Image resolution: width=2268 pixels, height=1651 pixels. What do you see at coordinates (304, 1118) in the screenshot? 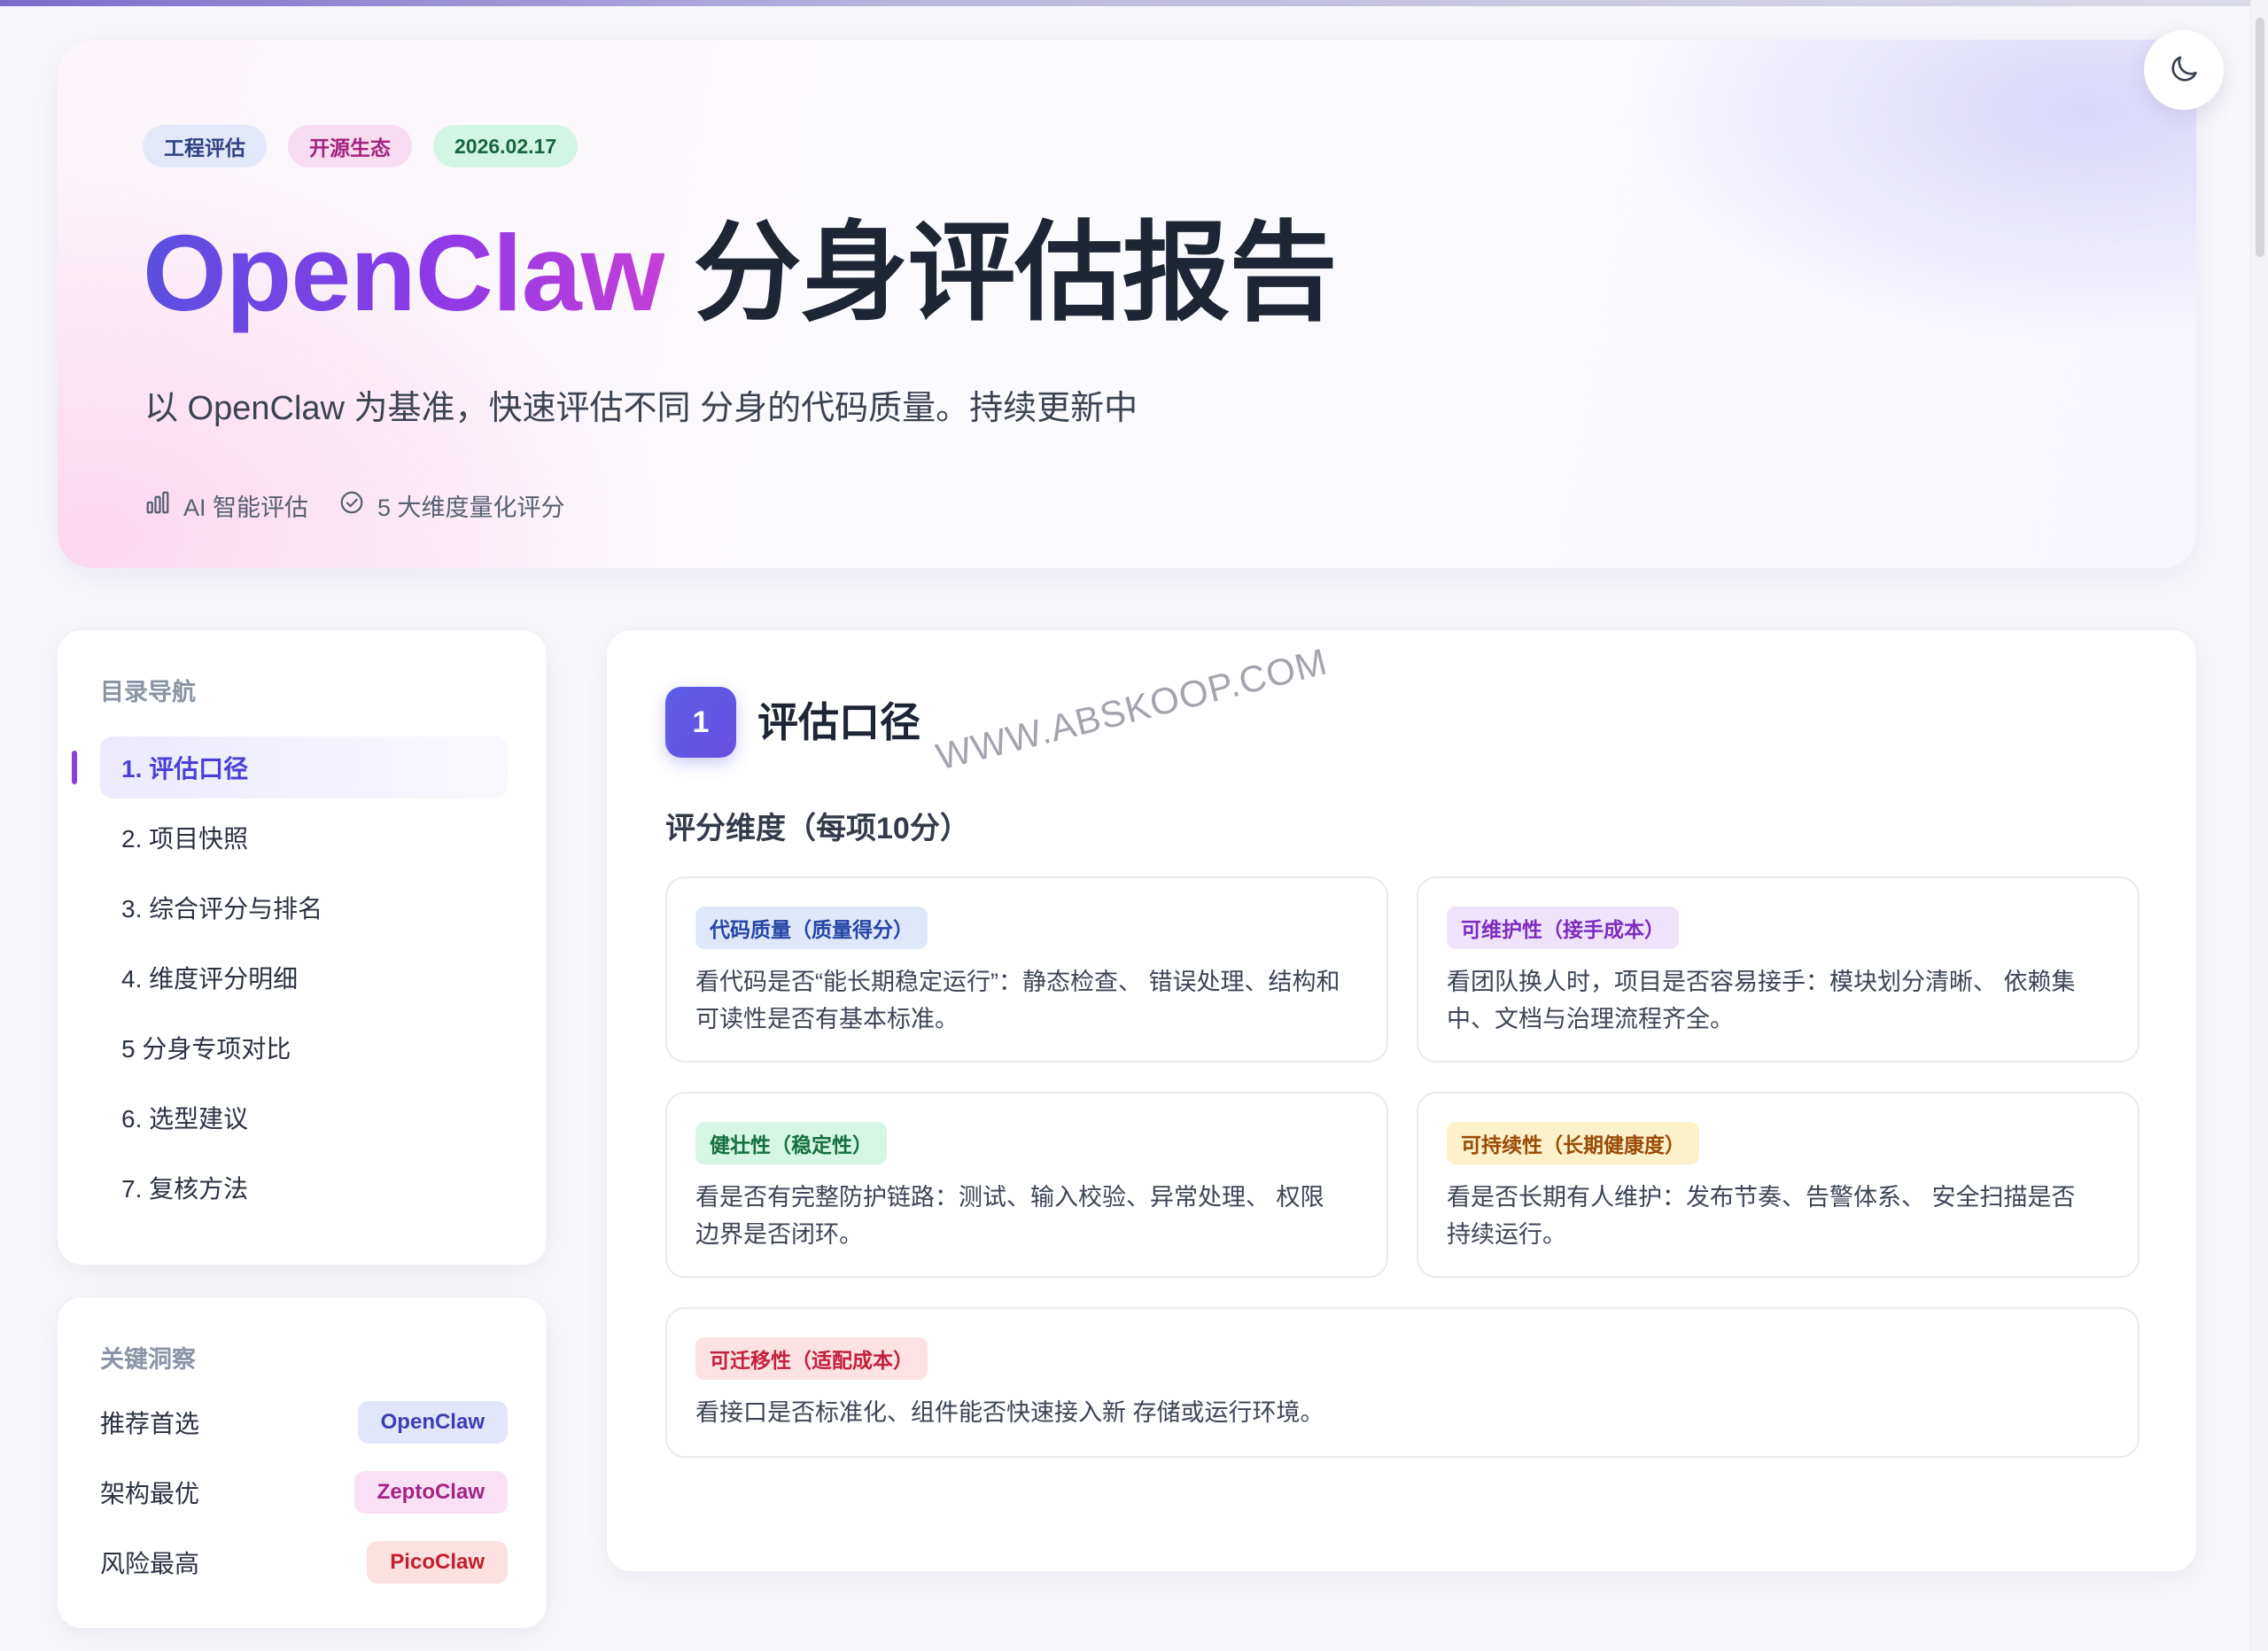
I see `toc-item-selection-advice: 6. 选型建议` at bounding box center [304, 1118].